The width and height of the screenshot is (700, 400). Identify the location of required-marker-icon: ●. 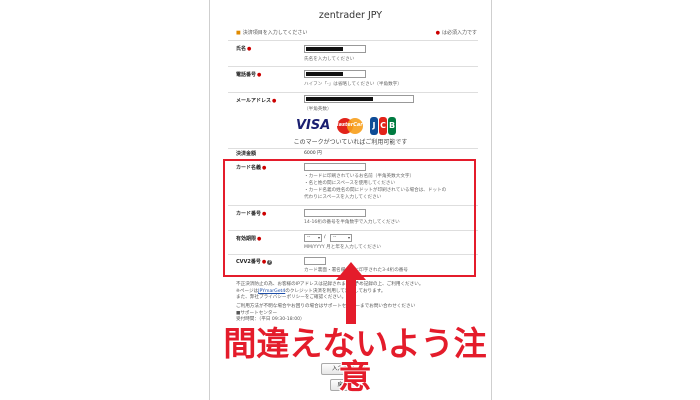
(437, 33).